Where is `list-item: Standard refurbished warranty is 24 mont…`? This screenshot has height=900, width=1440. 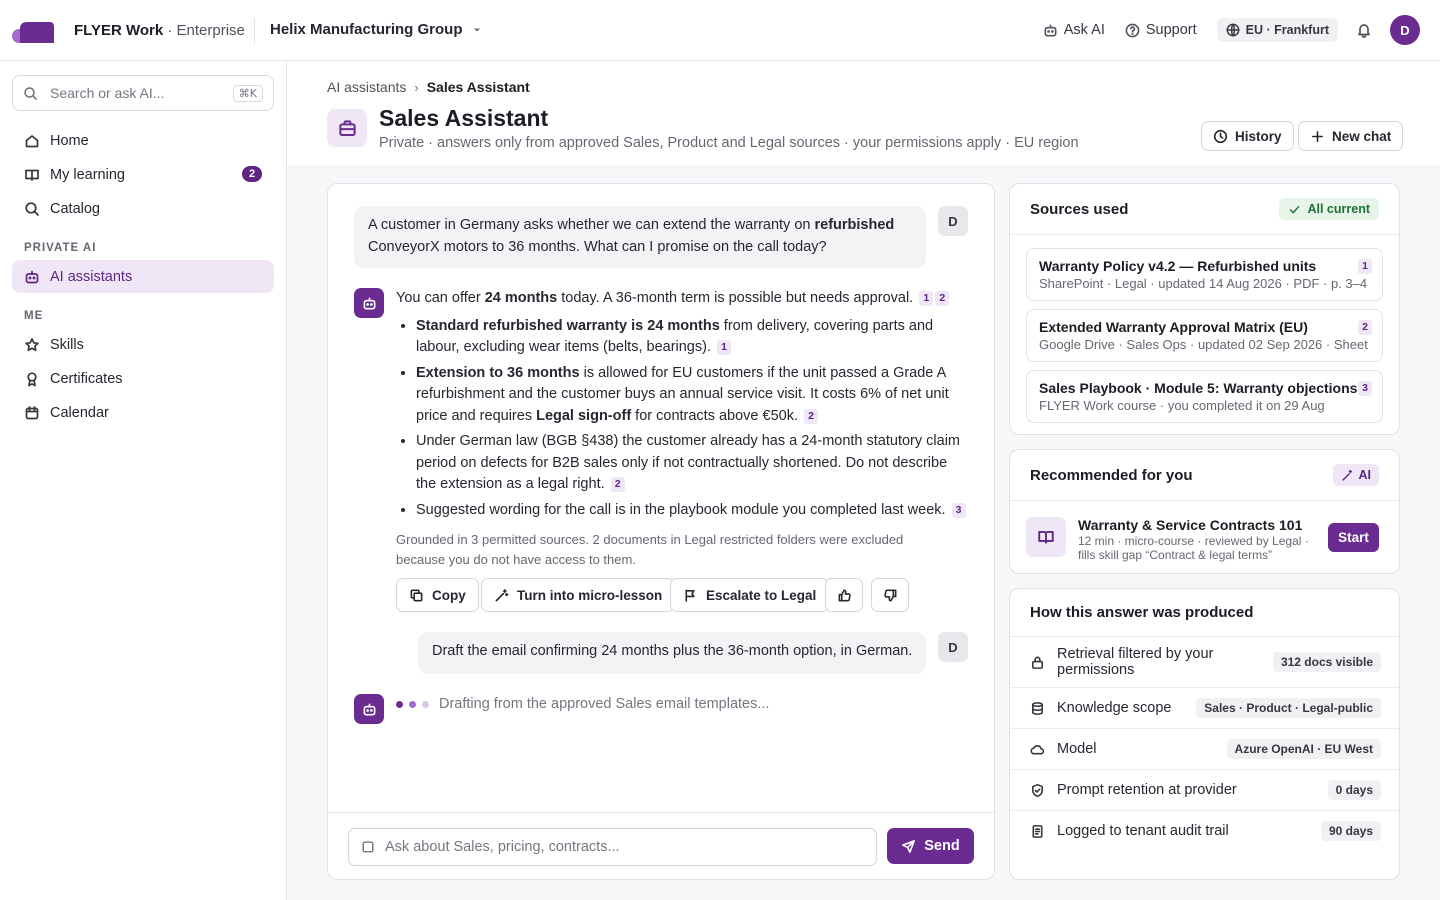 list-item: Standard refurbished warranty is 24 mont… is located at coordinates (691, 337).